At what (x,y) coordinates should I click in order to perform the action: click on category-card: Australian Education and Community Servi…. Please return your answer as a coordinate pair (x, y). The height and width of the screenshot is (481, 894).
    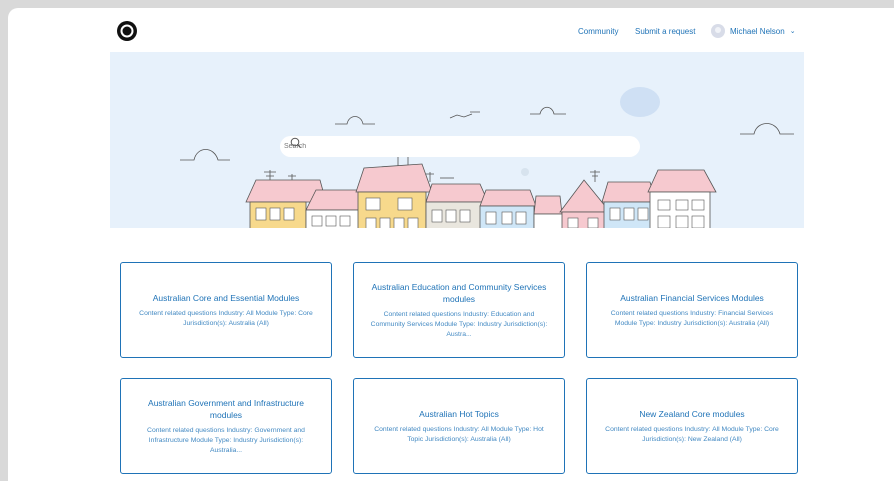
    Looking at the image, I should click on (459, 310).